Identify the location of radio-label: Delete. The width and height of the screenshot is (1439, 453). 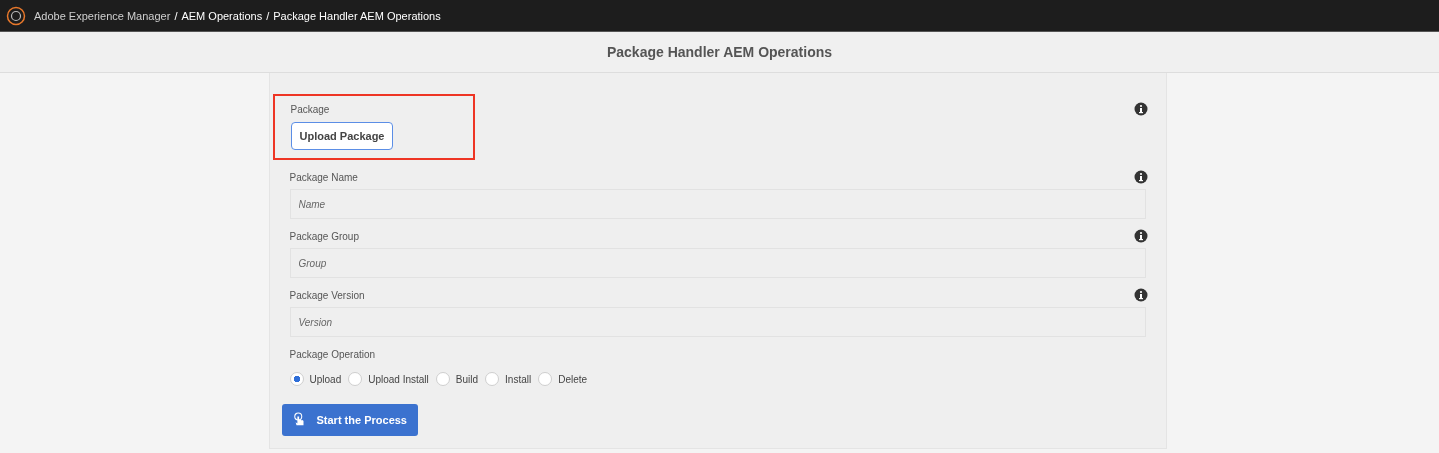
(573, 379).